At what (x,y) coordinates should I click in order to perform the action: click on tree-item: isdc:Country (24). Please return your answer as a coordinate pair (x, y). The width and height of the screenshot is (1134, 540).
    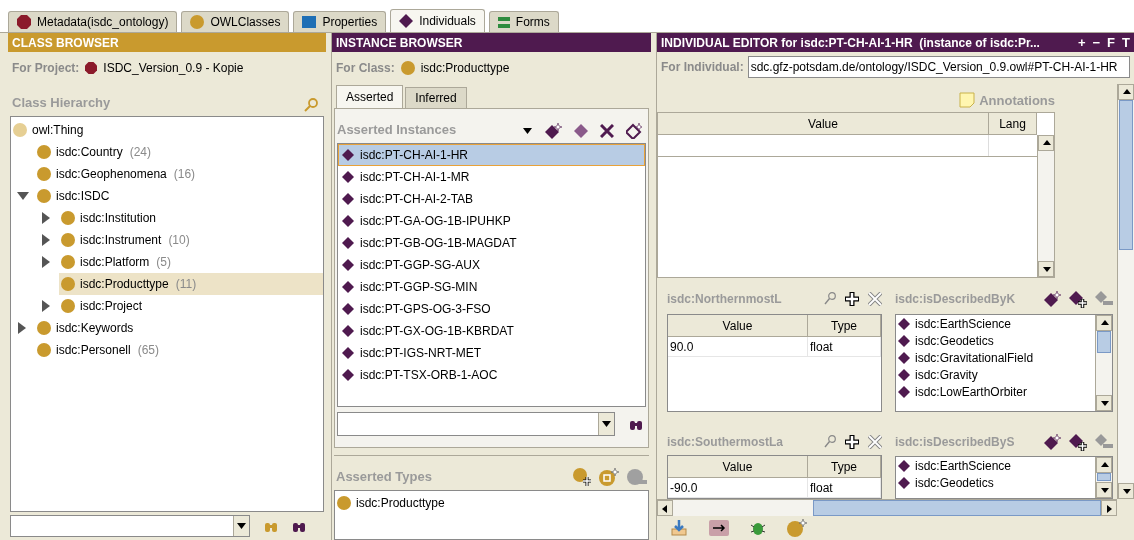
    Looking at the image, I should click on (96, 152).